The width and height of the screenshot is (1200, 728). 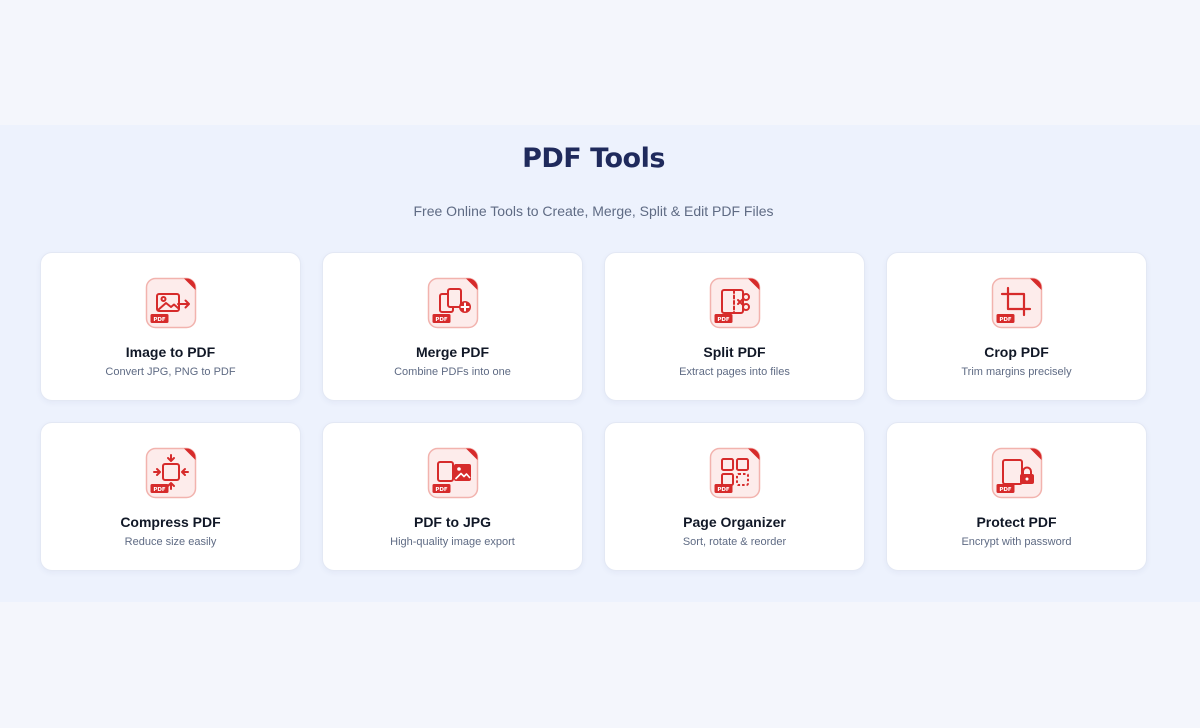 I want to click on tool-card-split-pdf: PDF Split PDF Extract pages into files, so click(x=734, y=326).